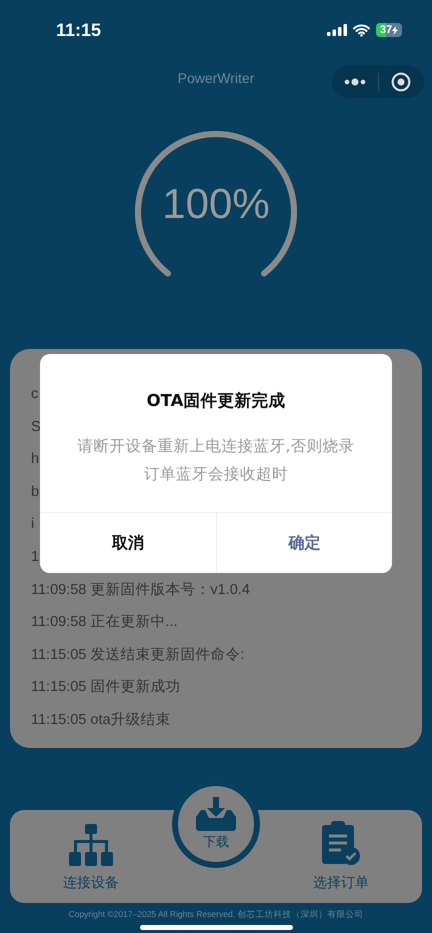  I want to click on hierarchy-icon, so click(91, 845).